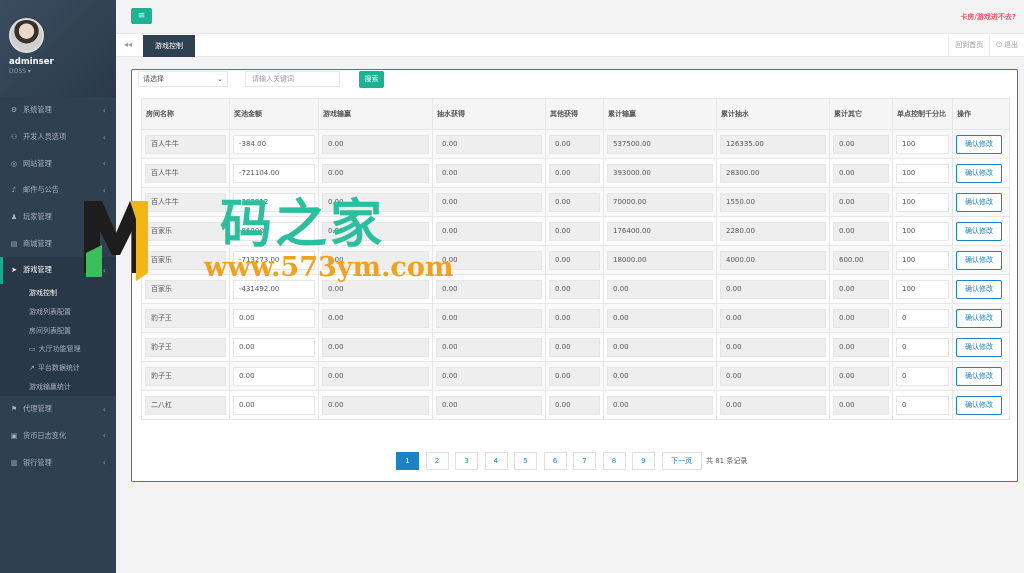 This screenshot has height=573, width=1024. Describe the element at coordinates (773, 231) in the screenshot. I see `table-cell: 2280.00` at that location.